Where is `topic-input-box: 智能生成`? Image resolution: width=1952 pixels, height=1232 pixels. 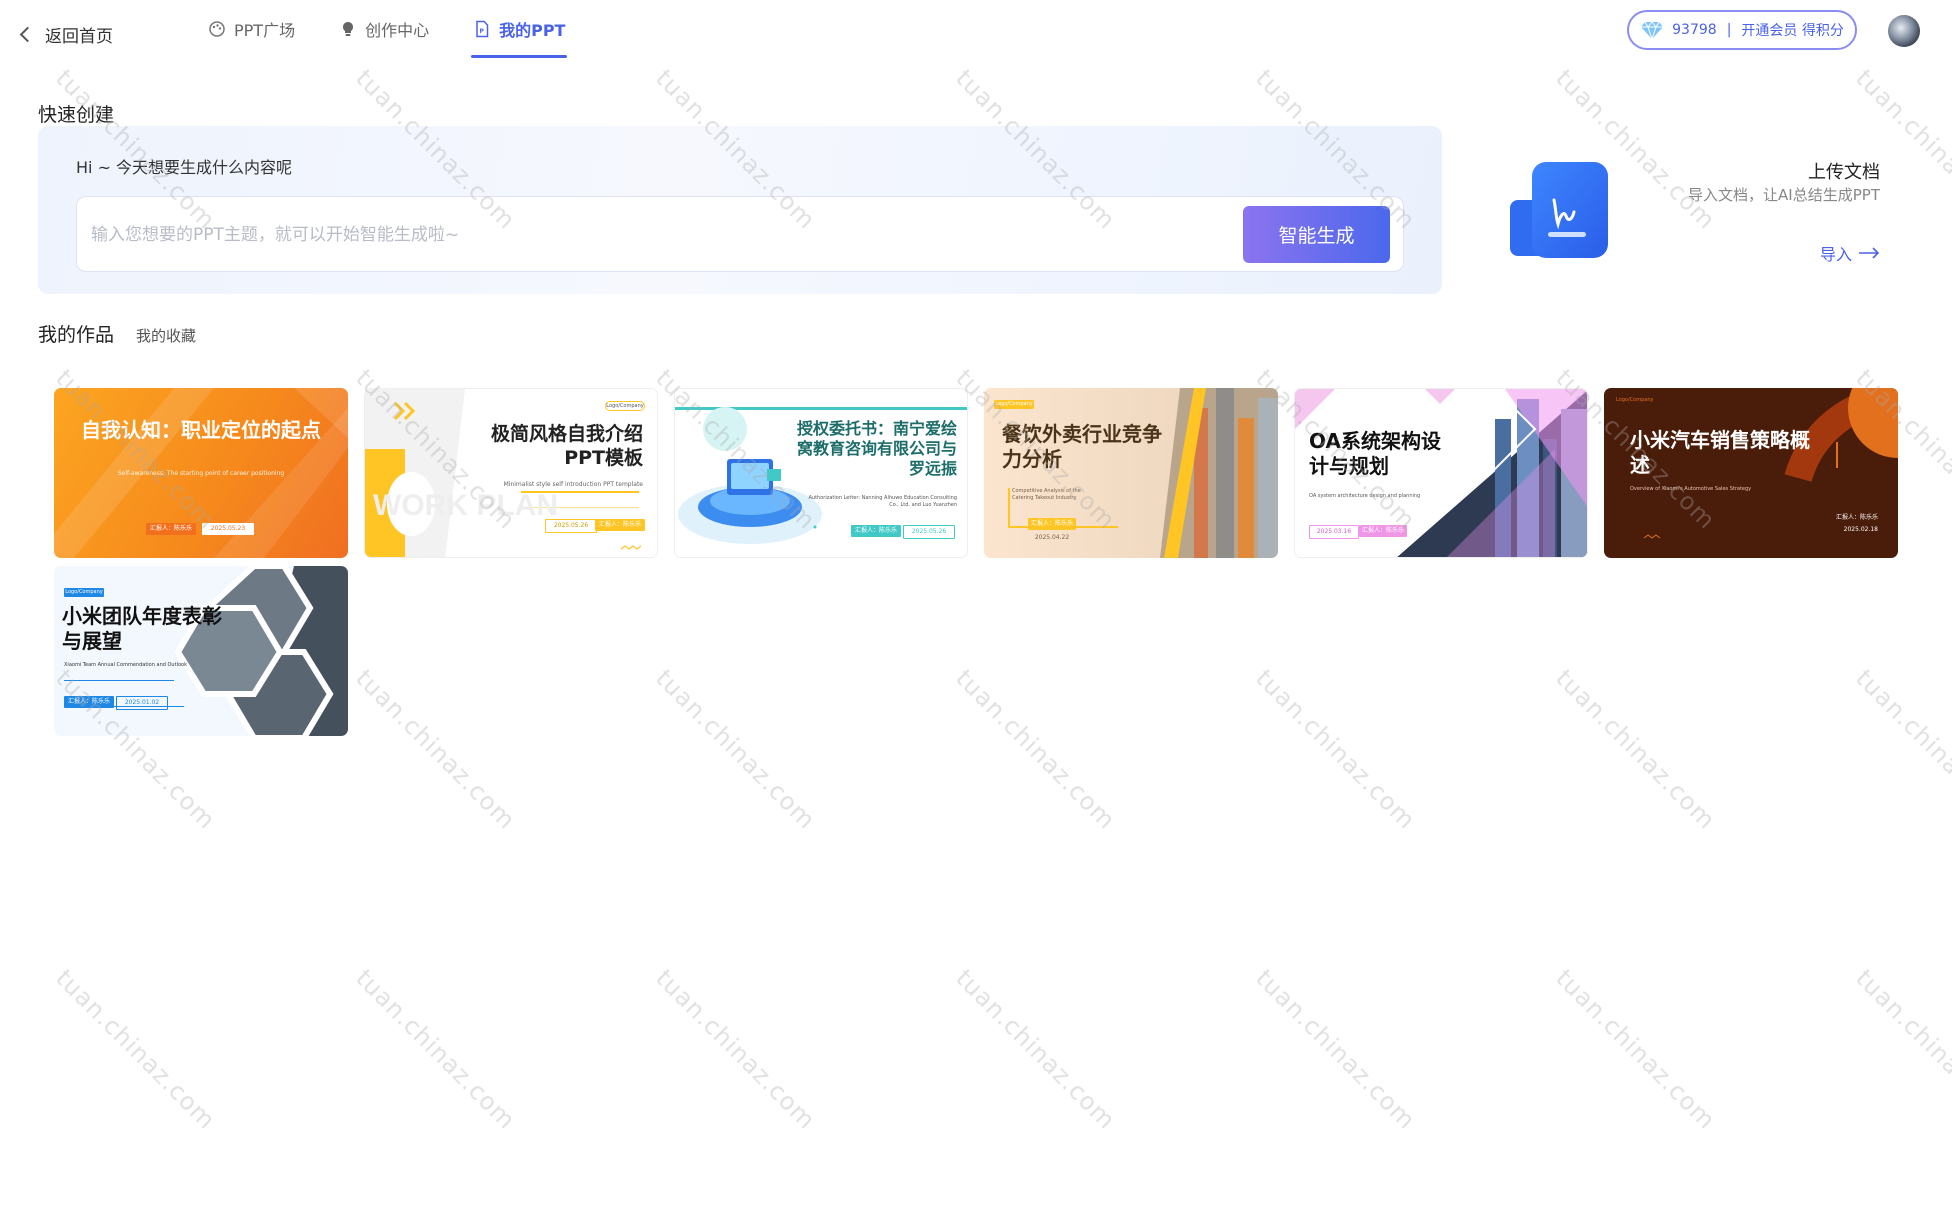
topic-input-box: 智能生成 is located at coordinates (740, 234).